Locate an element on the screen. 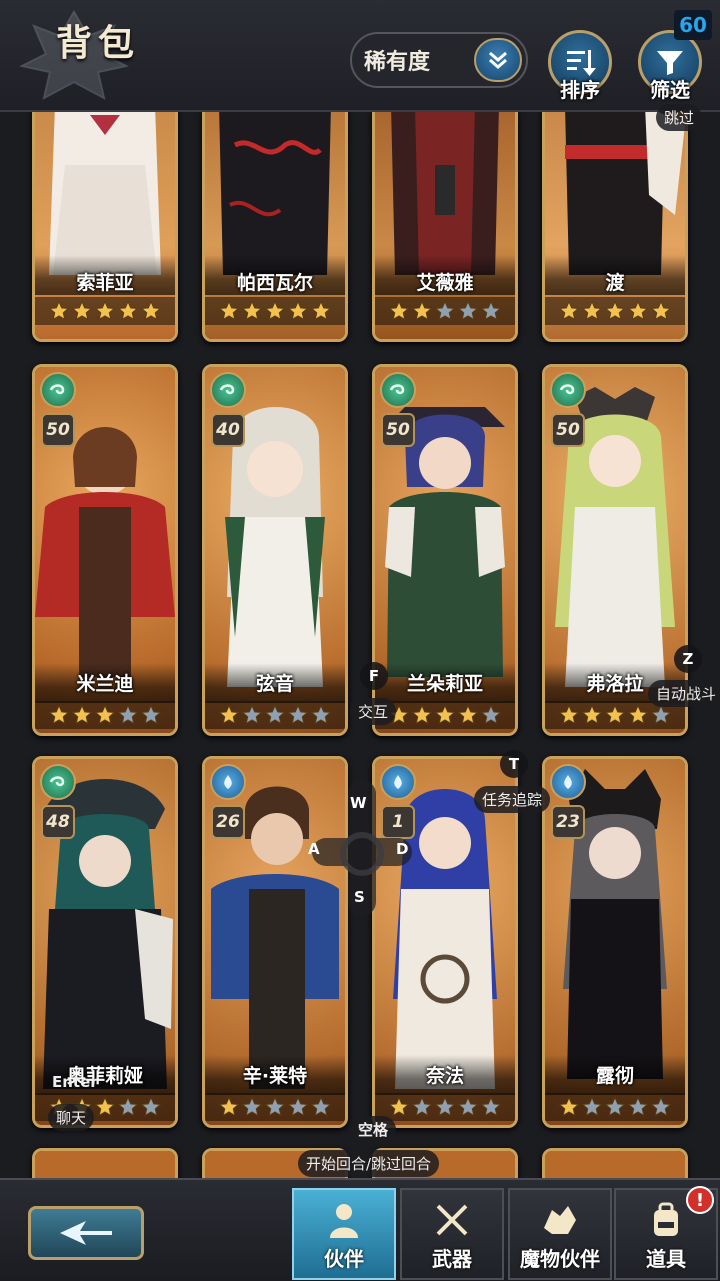 The height and width of the screenshot is (1281, 720). sort-select-value: 稀有度 is located at coordinates (397, 62).